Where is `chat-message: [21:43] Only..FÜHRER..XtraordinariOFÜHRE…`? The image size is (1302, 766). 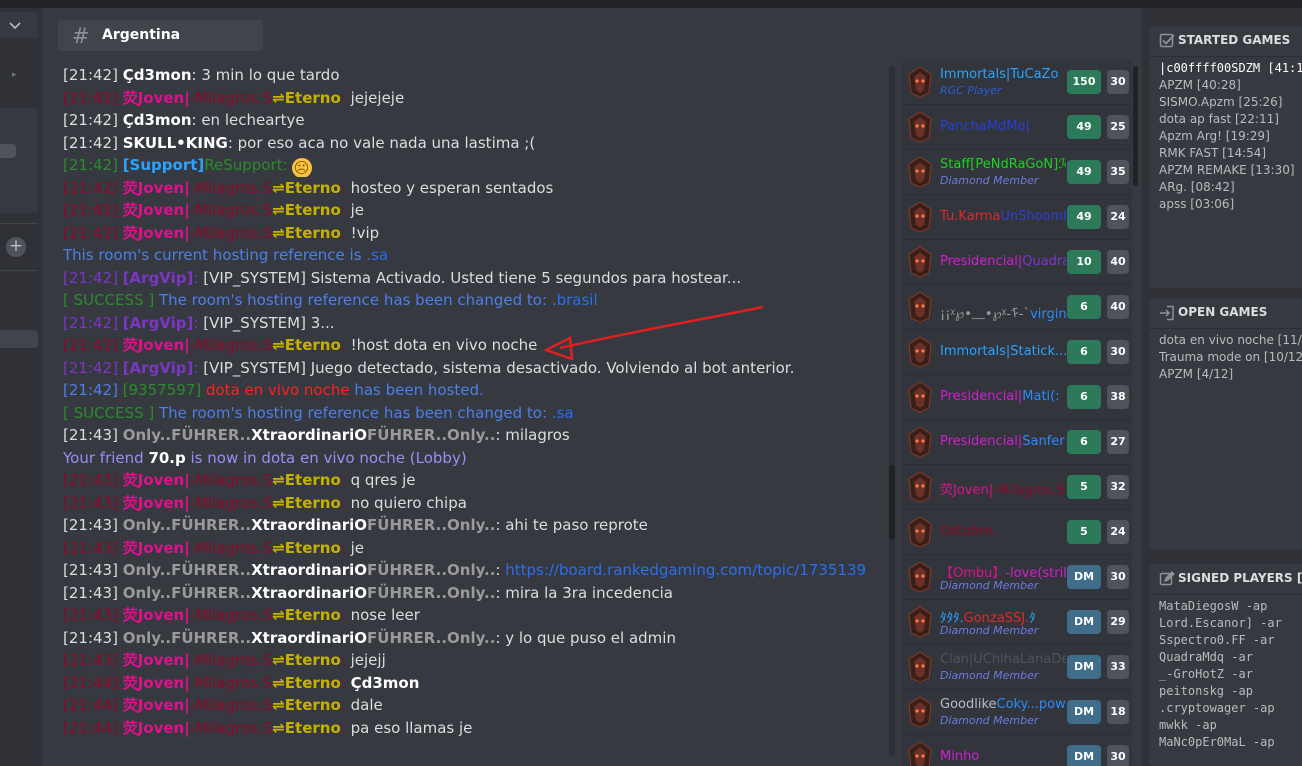
chat-message: [21:43] Only..FÜHRER..XtraordinariOFÜHRE… is located at coordinates (473, 525).